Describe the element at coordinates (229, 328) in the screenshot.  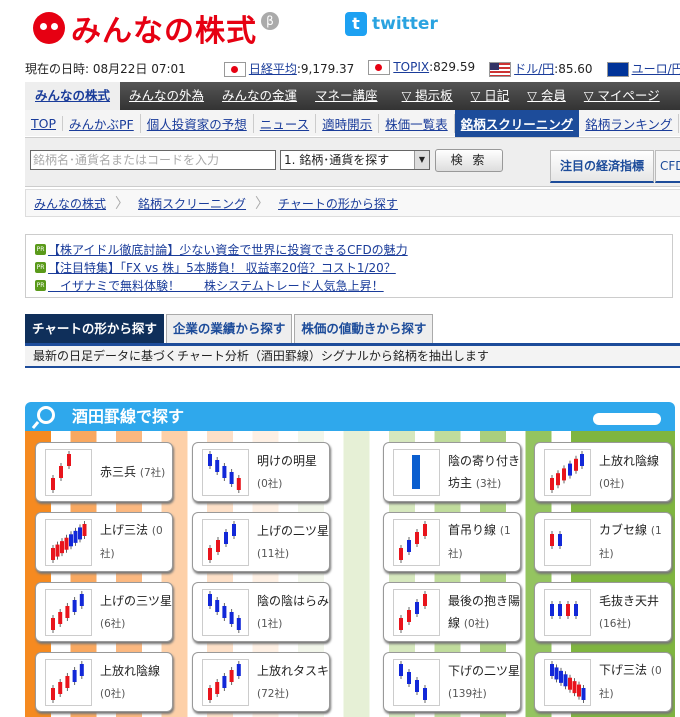
I see `tab-performance: 企業の業績から探す` at that location.